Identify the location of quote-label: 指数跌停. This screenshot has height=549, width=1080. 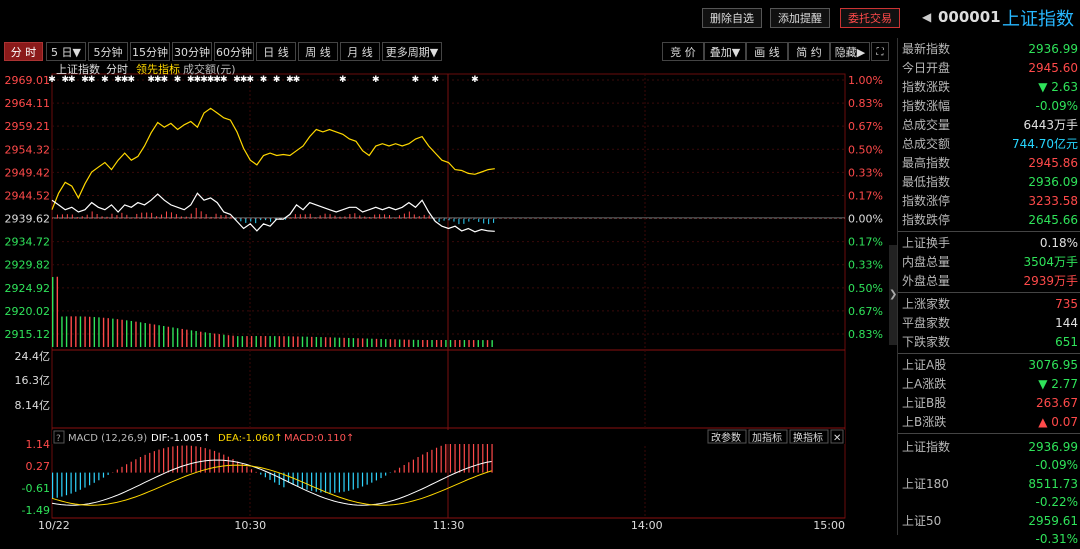
(926, 220).